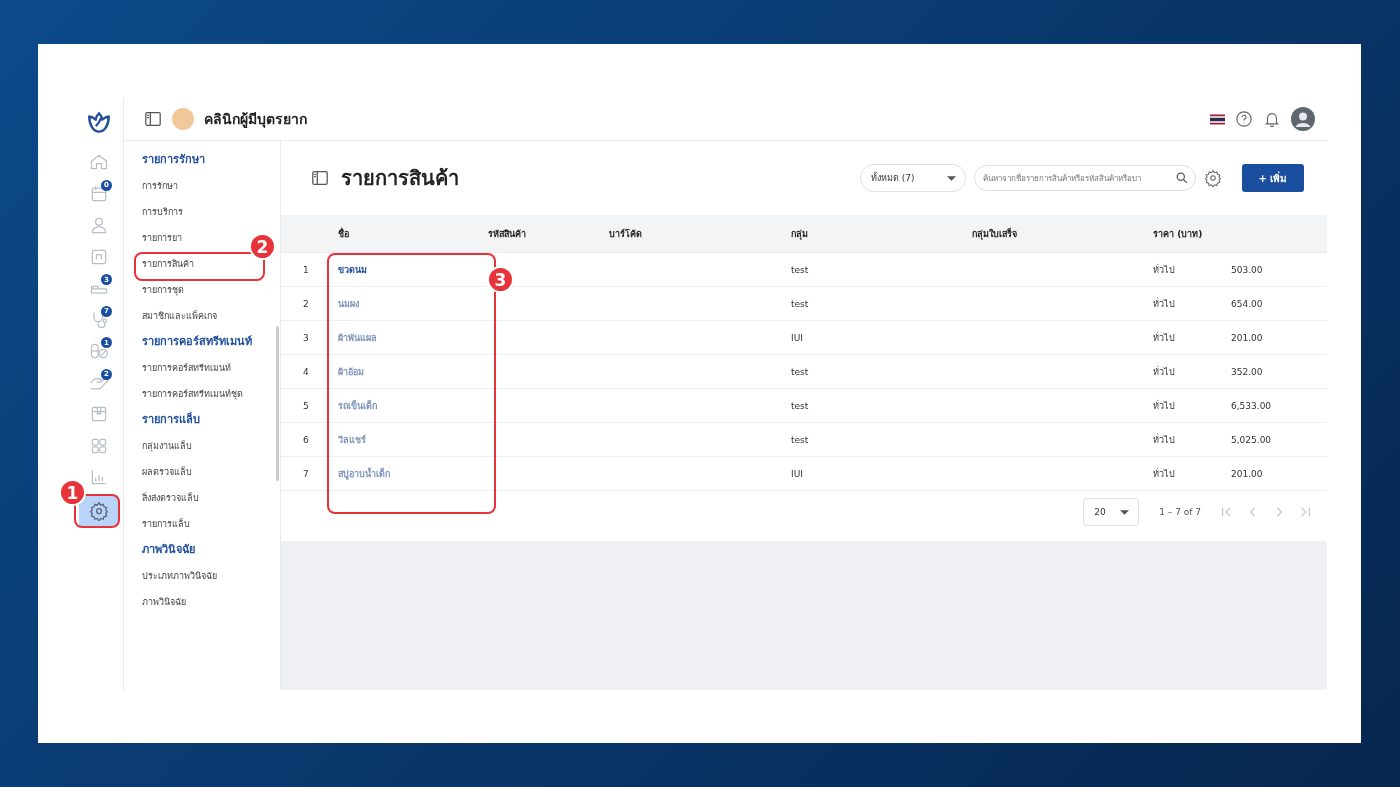 The height and width of the screenshot is (787, 1400). I want to click on bell-icon, so click(1272, 119).